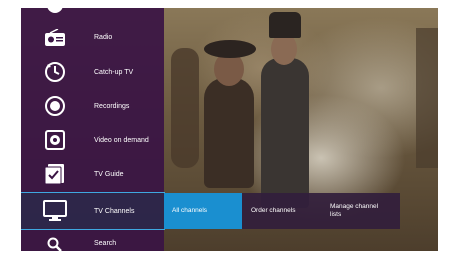 The width and height of the screenshot is (457, 253). What do you see at coordinates (55, 38) in the screenshot?
I see `radio-icon` at bounding box center [55, 38].